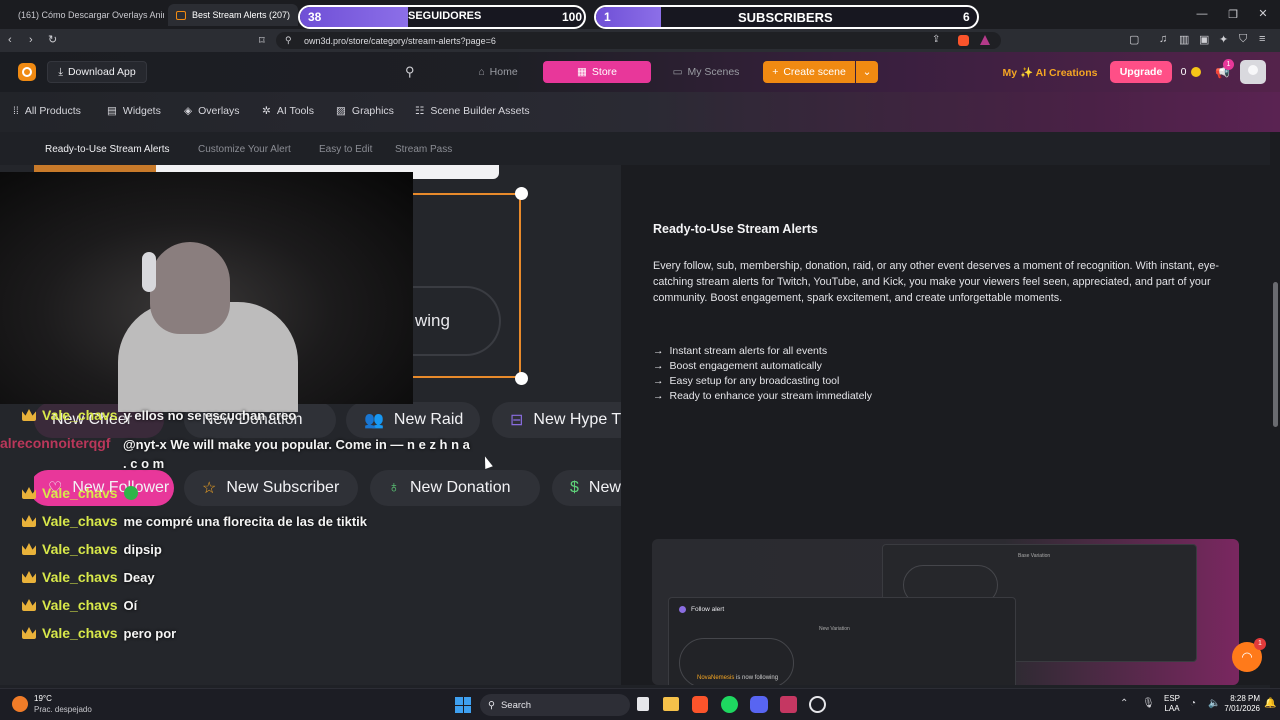 The image size is (1280, 720). What do you see at coordinates (708, 609) in the screenshot?
I see `follow-alert-label: Follow alert` at bounding box center [708, 609].